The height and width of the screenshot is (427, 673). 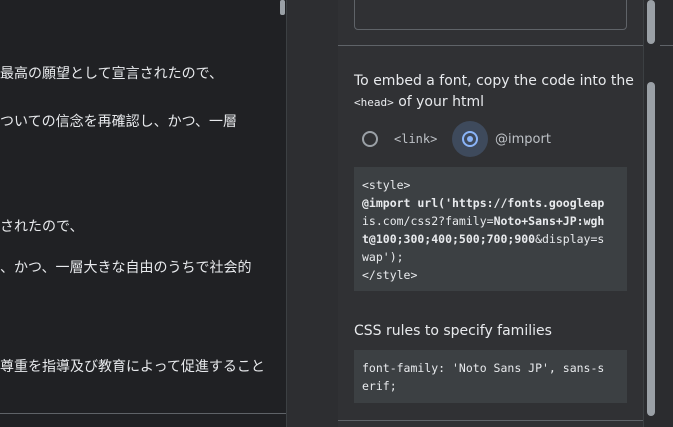 I want to click on code-line: @import url('https://fonts.googleap, so click(x=490, y=203).